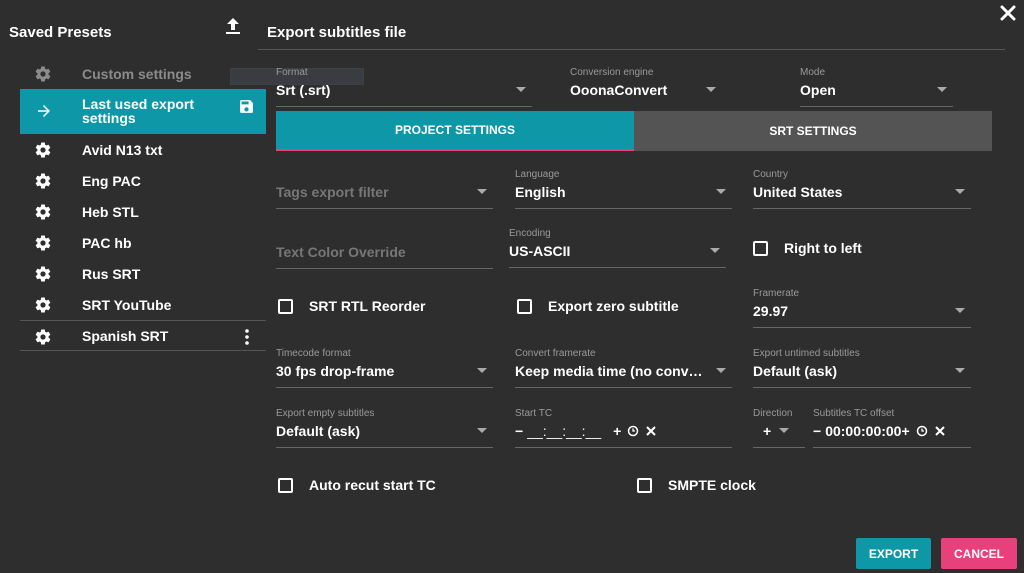 The width and height of the screenshot is (1024, 573). Describe the element at coordinates (404, 86) in the screenshot. I see `format-select: Format Srt (.srt)` at that location.